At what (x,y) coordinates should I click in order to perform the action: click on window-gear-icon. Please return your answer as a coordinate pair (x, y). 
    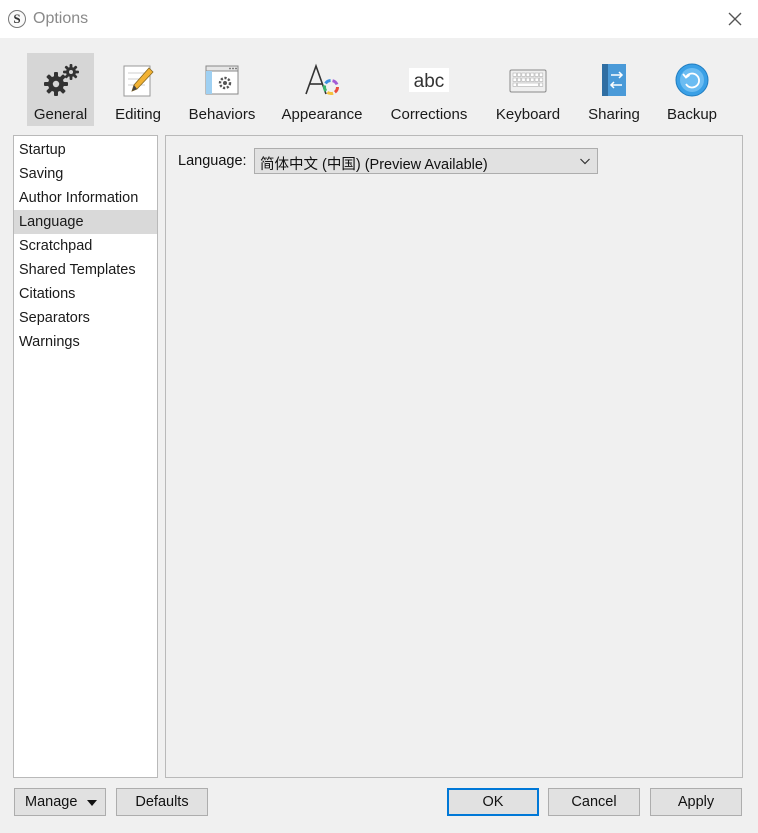
    Looking at the image, I should click on (222, 80).